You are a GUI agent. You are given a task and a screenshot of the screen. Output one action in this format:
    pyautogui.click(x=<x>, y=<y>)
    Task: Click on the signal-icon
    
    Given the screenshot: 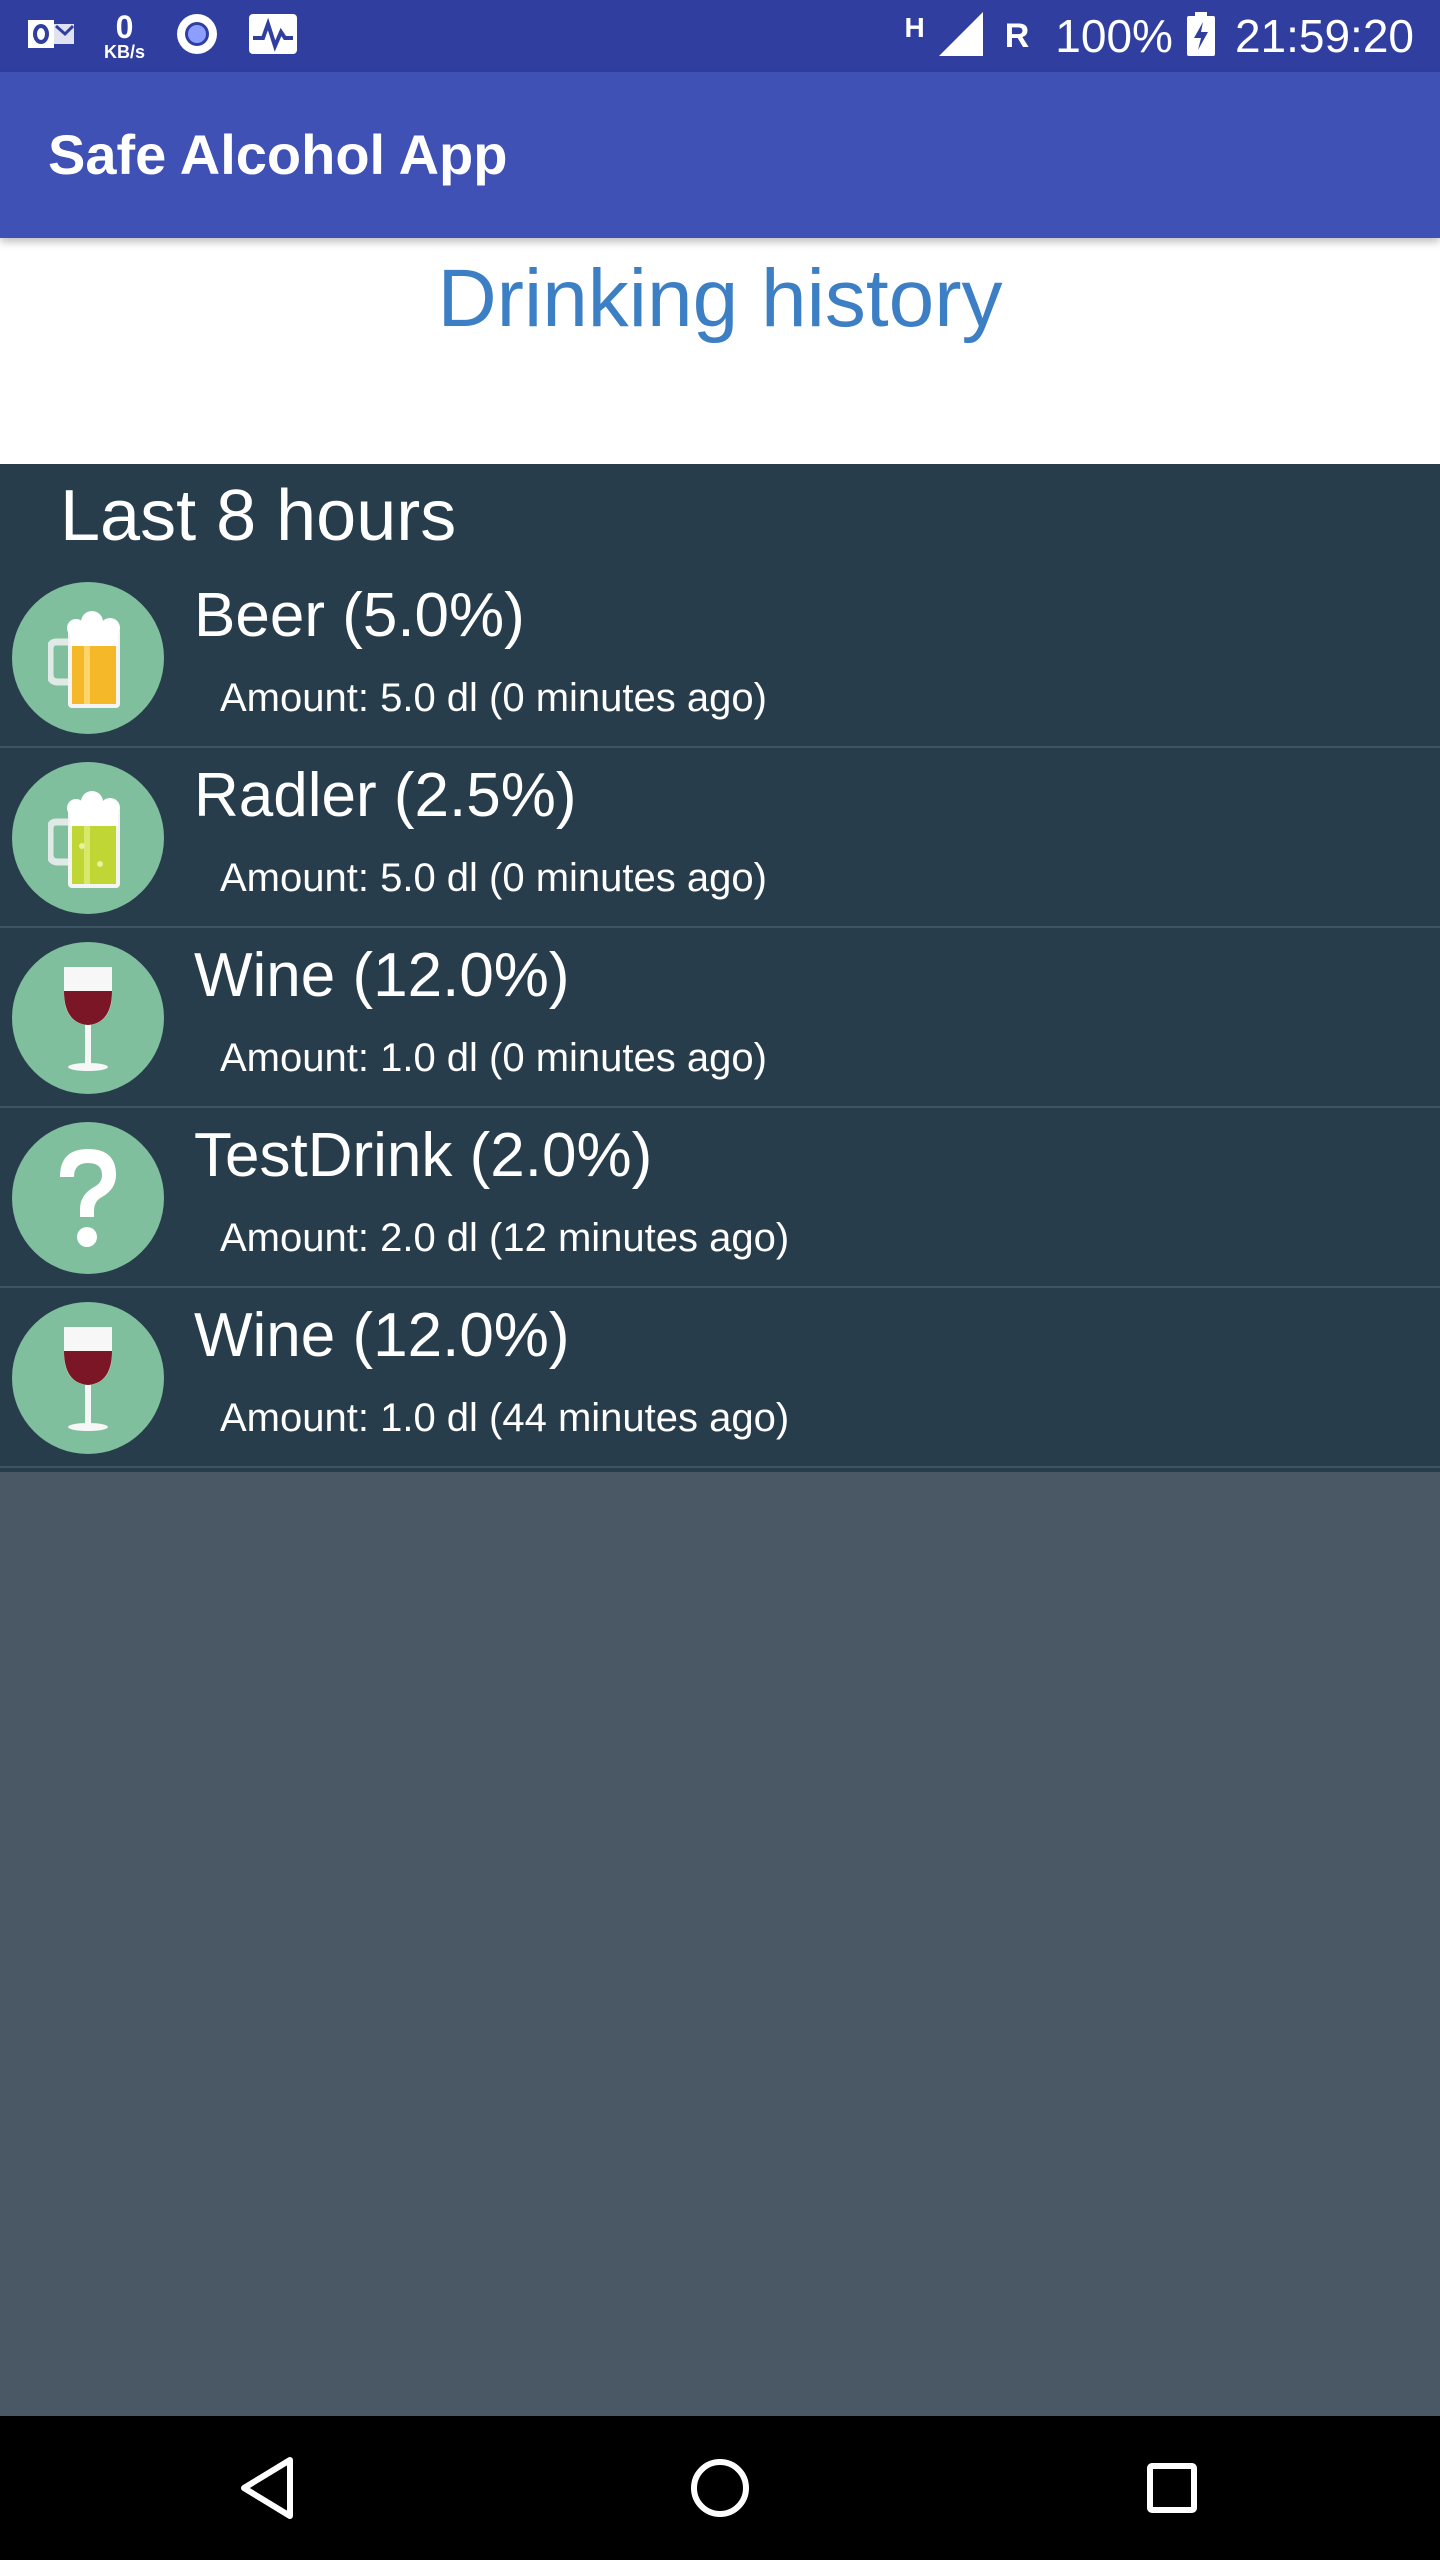 What is the action you would take?
    pyautogui.click(x=960, y=36)
    